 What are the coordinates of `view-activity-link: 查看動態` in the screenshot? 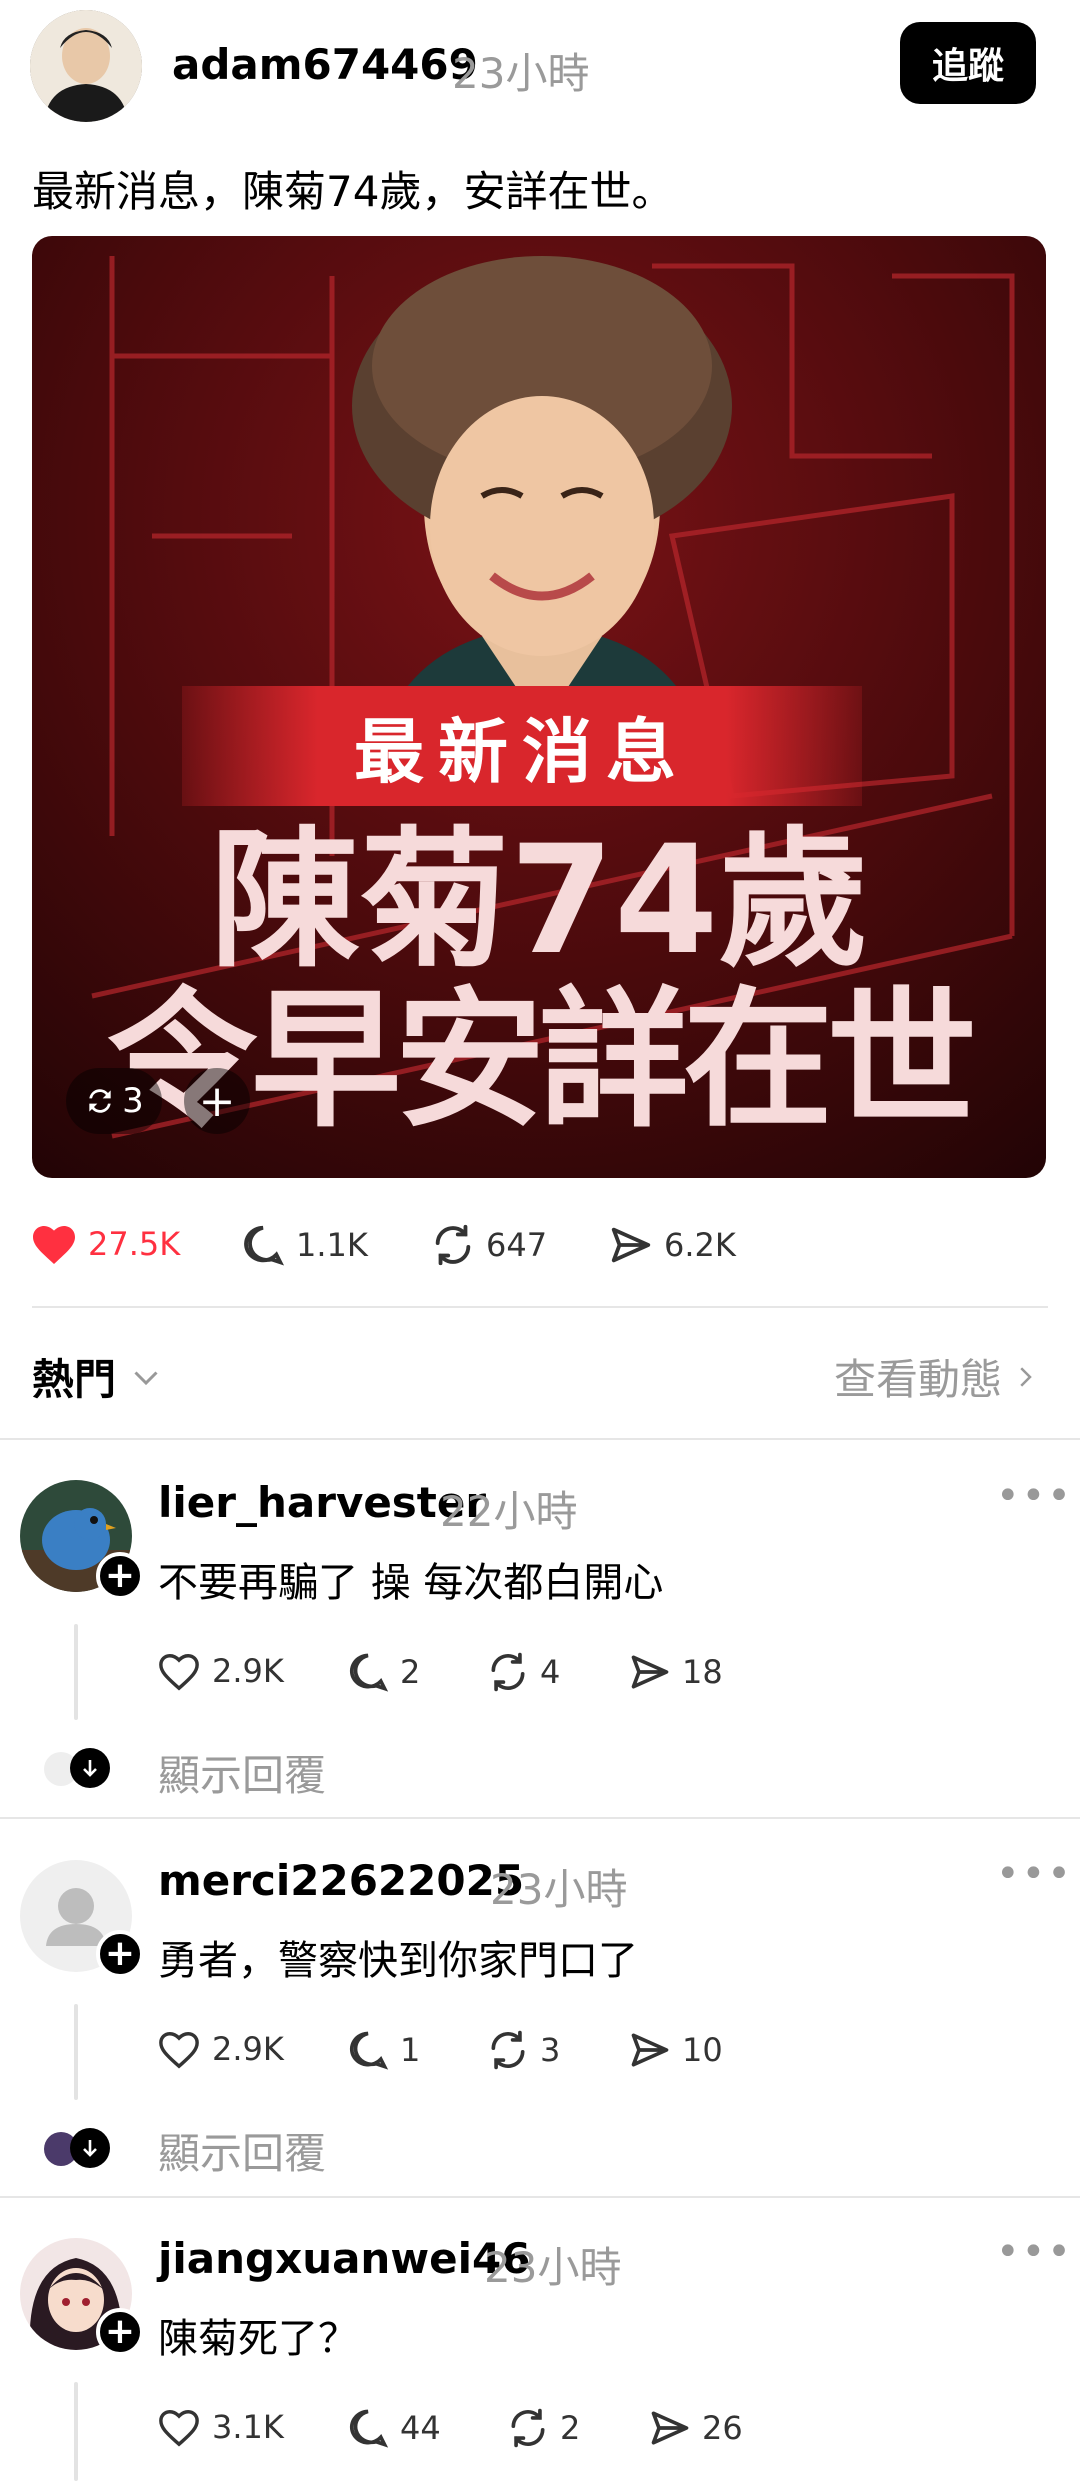 It's located at (937, 1376).